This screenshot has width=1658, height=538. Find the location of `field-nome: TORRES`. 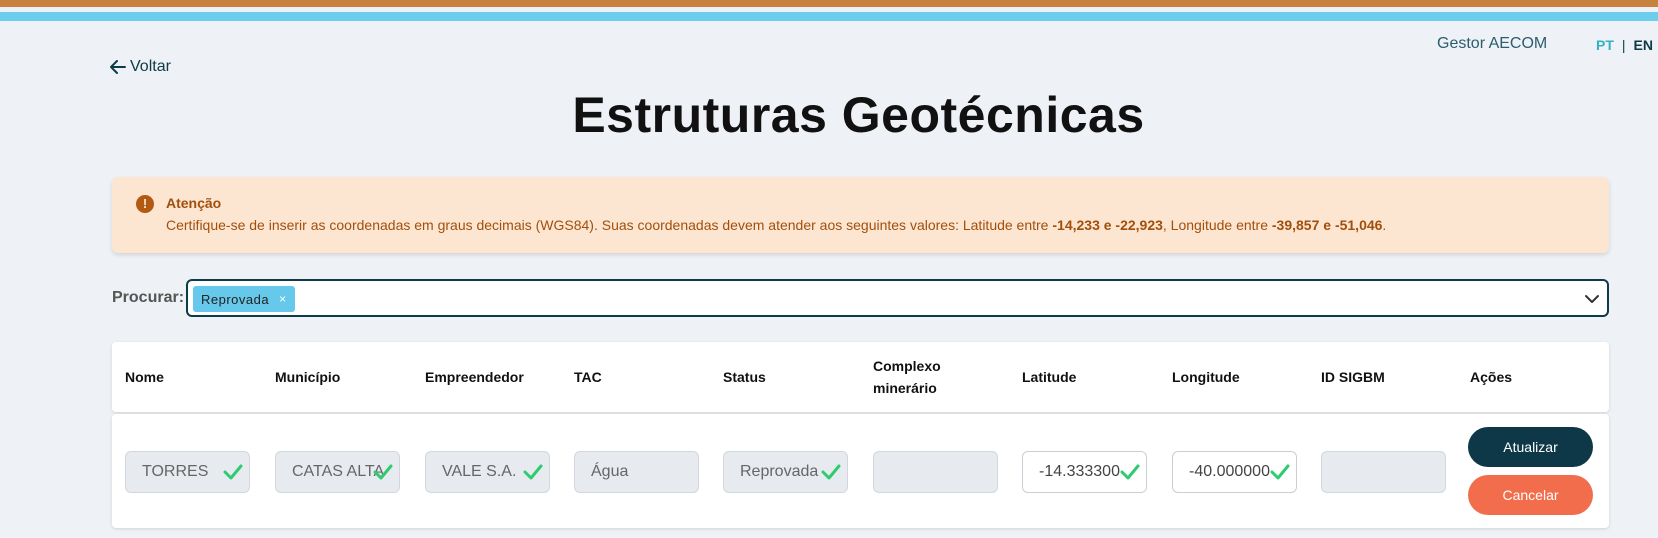

field-nome: TORRES is located at coordinates (187, 472).